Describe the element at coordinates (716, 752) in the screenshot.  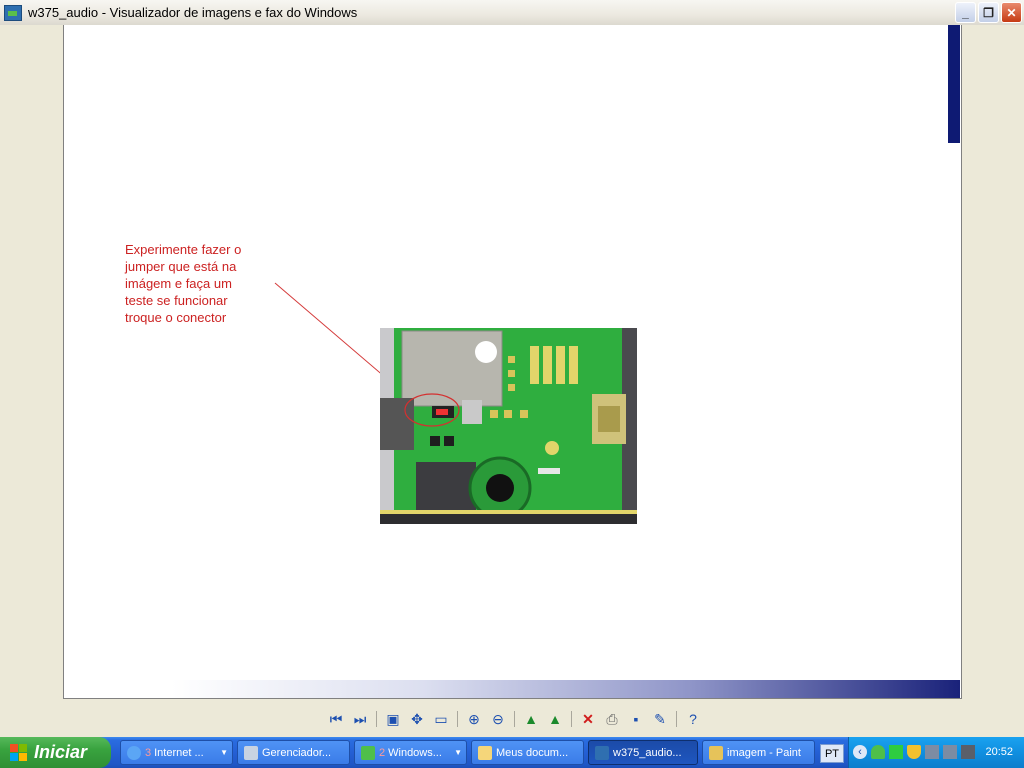
I see `paint-icon` at that location.